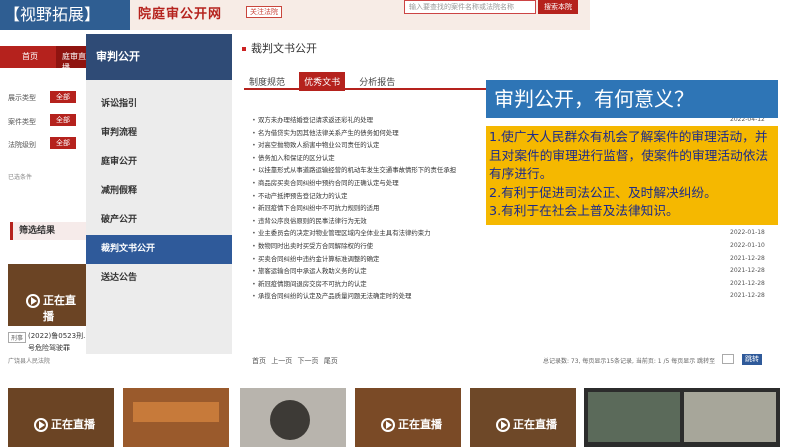 The width and height of the screenshot is (794, 447). Describe the element at coordinates (331, 361) in the screenshot. I see `page-last: 尾页` at that location.